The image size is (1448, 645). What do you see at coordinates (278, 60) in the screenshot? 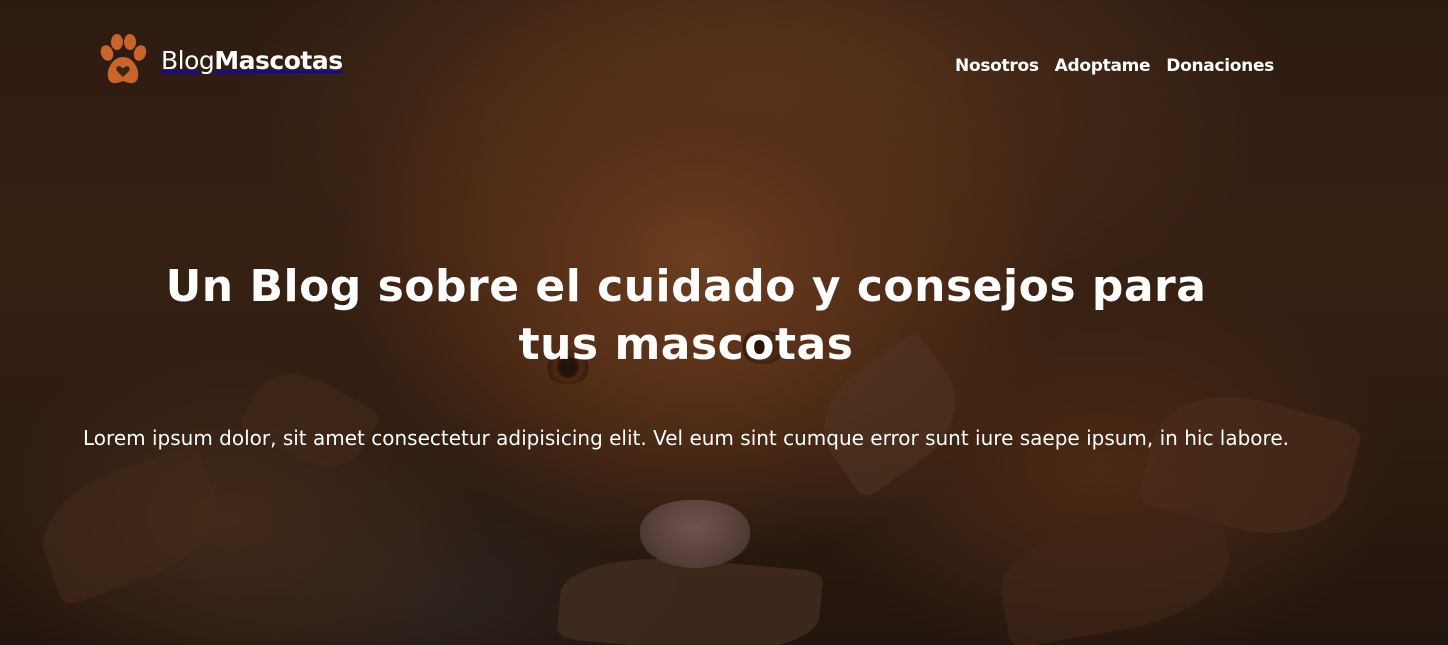
I see `brand-name-bold: Mascotas` at bounding box center [278, 60].